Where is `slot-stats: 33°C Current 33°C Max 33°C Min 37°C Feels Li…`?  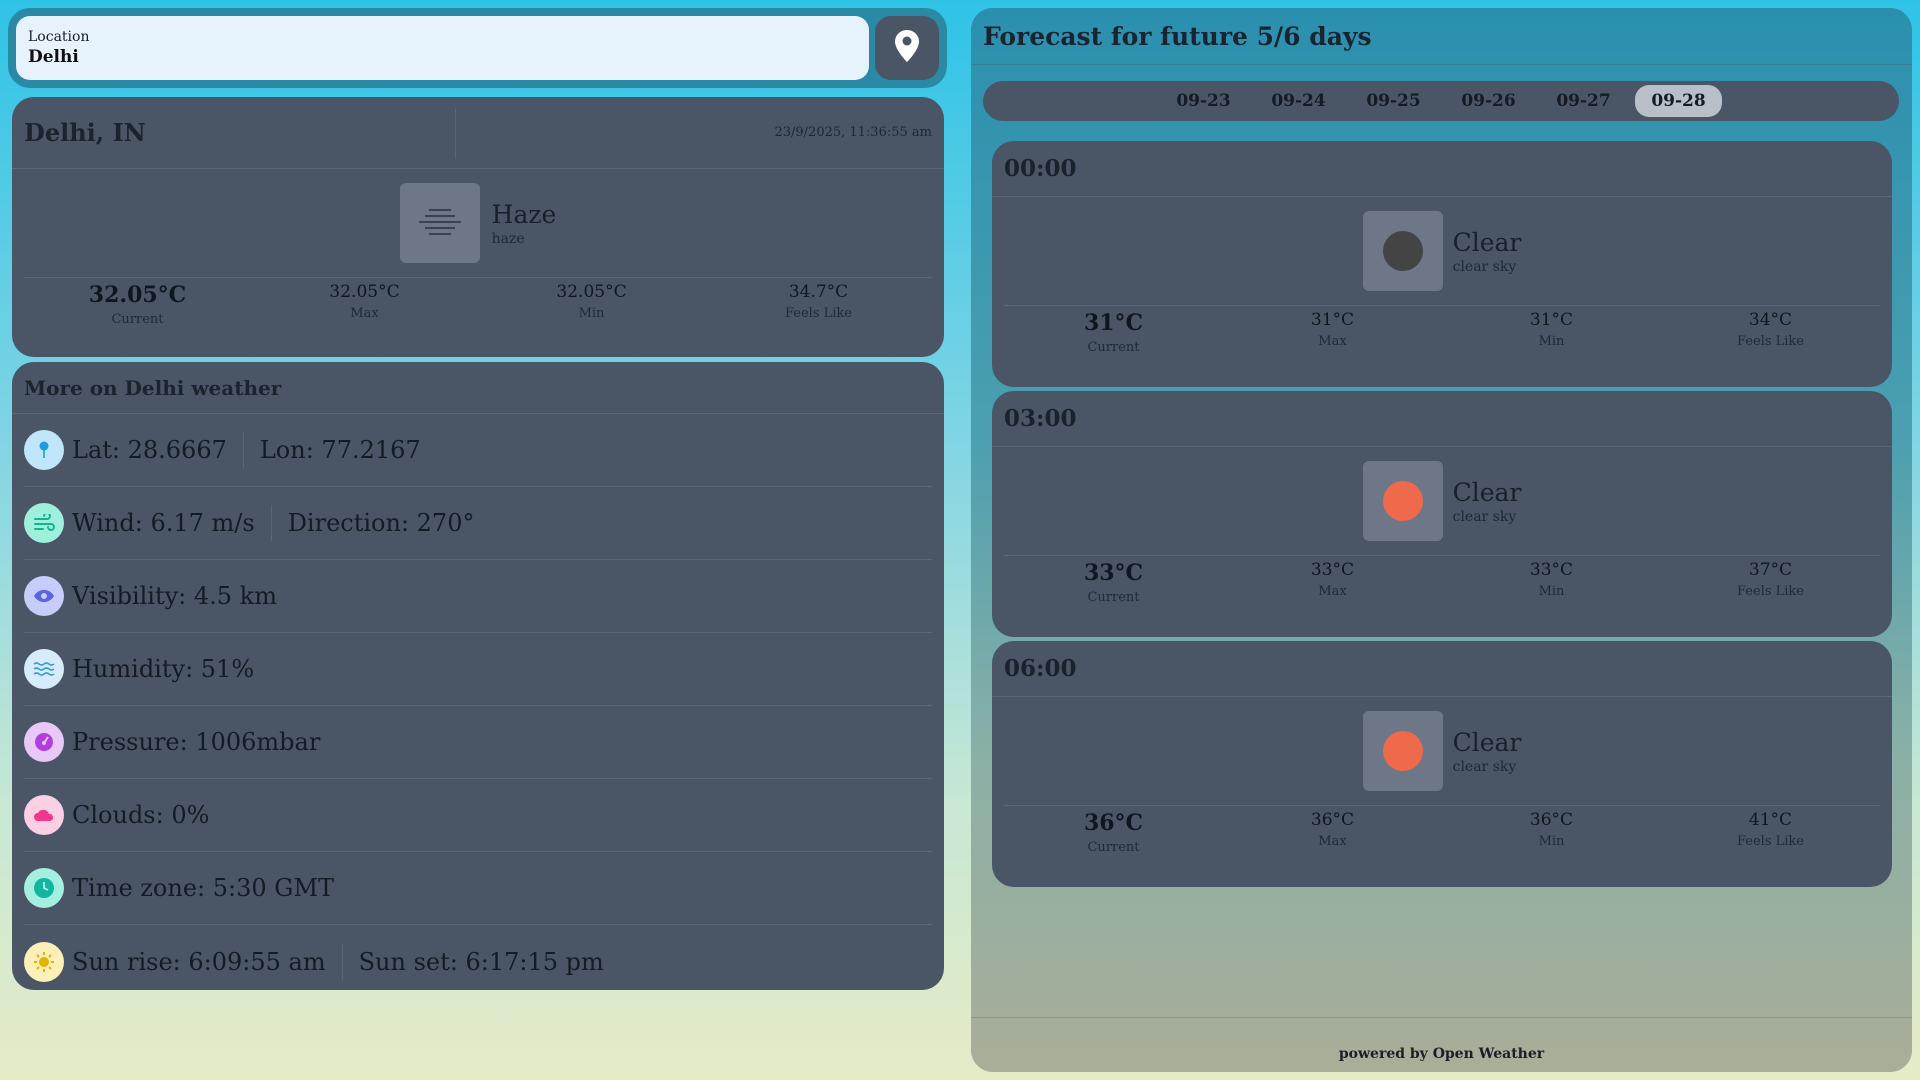 slot-stats: 33°C Current 33°C Max 33°C Min 37°C Feels Li… is located at coordinates (1442, 580).